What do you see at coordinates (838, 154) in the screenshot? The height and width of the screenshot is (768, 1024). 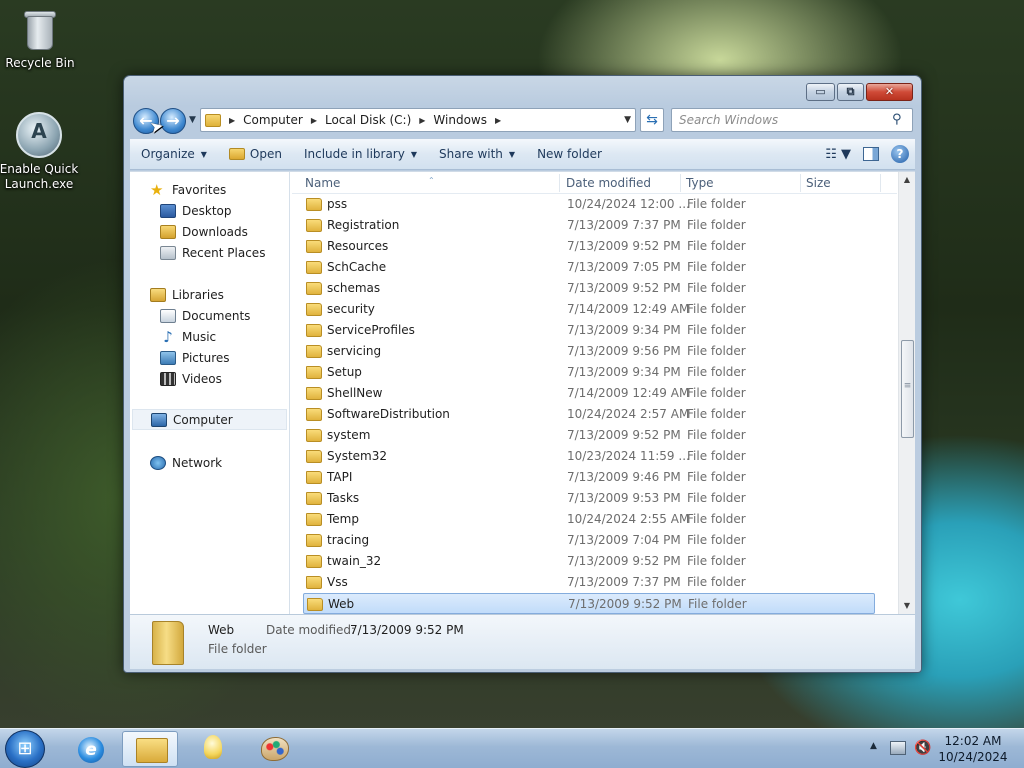 I see `change-view-icon: ☷ ▼` at bounding box center [838, 154].